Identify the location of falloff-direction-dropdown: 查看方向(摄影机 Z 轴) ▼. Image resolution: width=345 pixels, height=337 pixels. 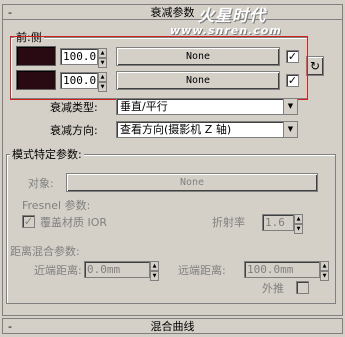
(207, 129).